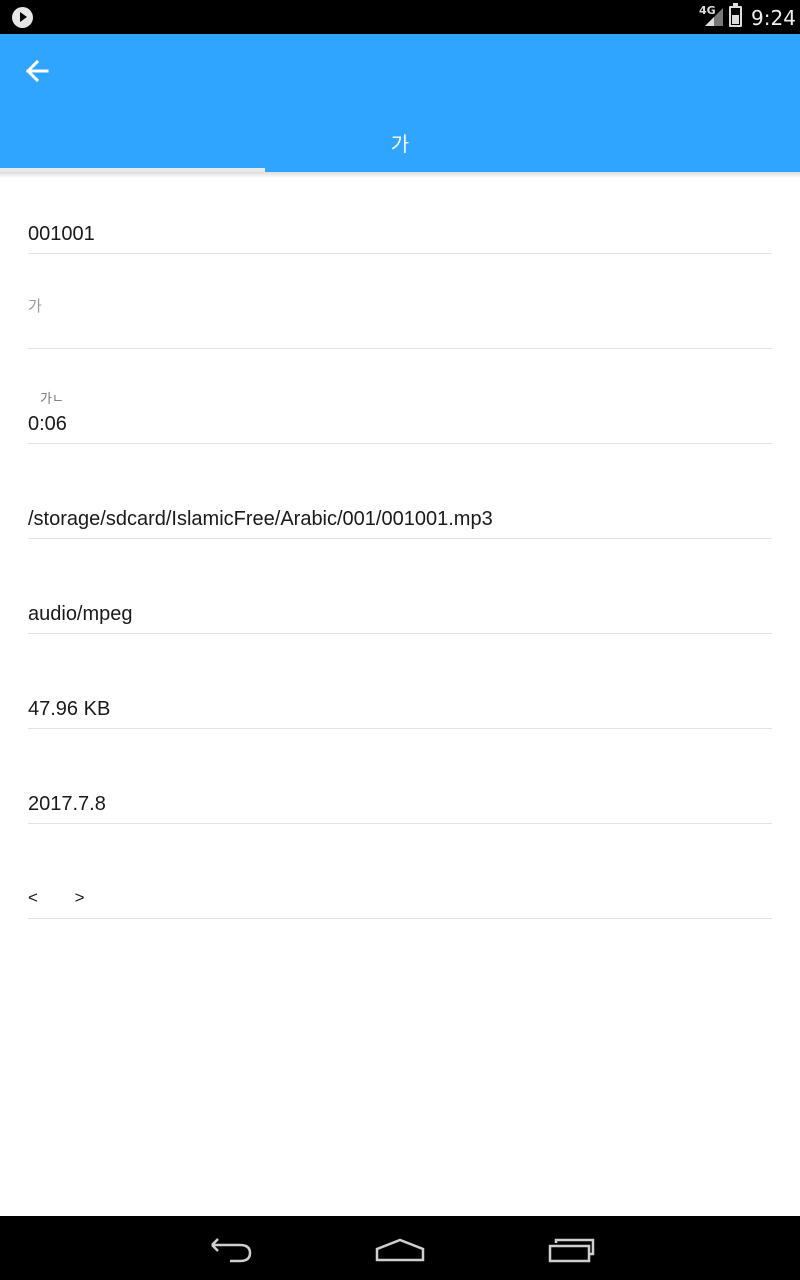 Image resolution: width=800 pixels, height=1280 pixels. What do you see at coordinates (400, 234) in the screenshot?
I see `title-field: 001001` at bounding box center [400, 234].